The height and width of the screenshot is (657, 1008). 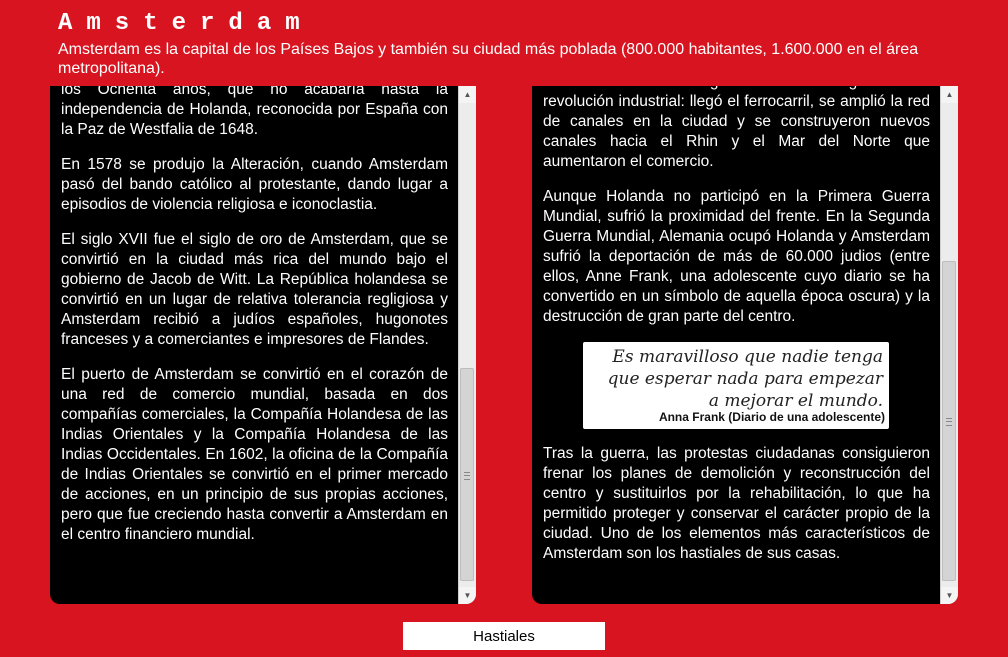 I want to click on next-section-button: Hastiales, so click(x=504, y=636).